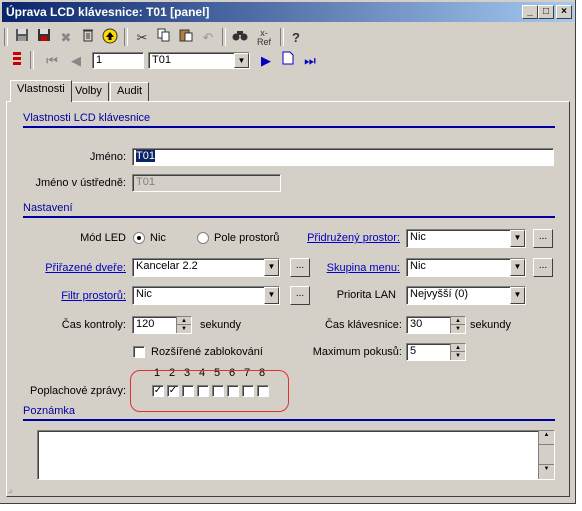 Image resolution: width=582 pixels, height=511 pixels. I want to click on tab-volby: Volby, so click(88, 91).